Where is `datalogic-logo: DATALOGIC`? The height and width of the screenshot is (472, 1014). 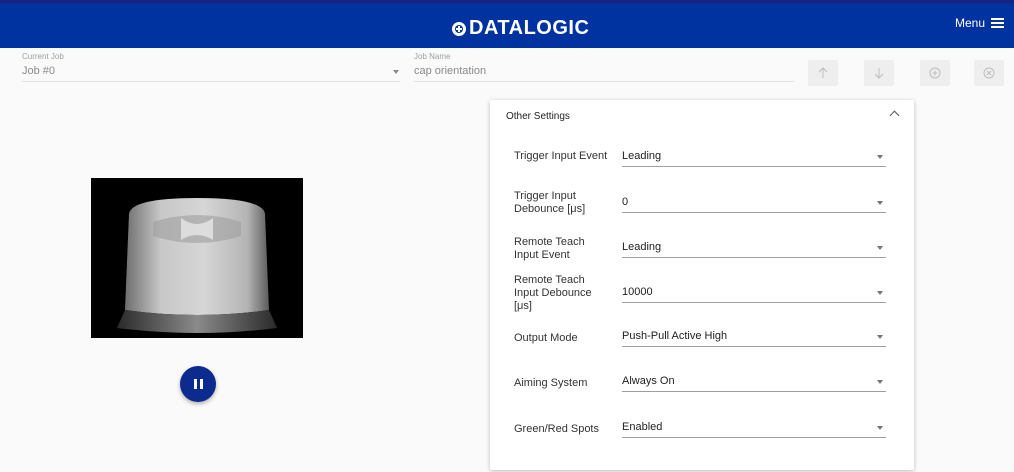
datalogic-logo: DATALOGIC is located at coordinates (520, 28).